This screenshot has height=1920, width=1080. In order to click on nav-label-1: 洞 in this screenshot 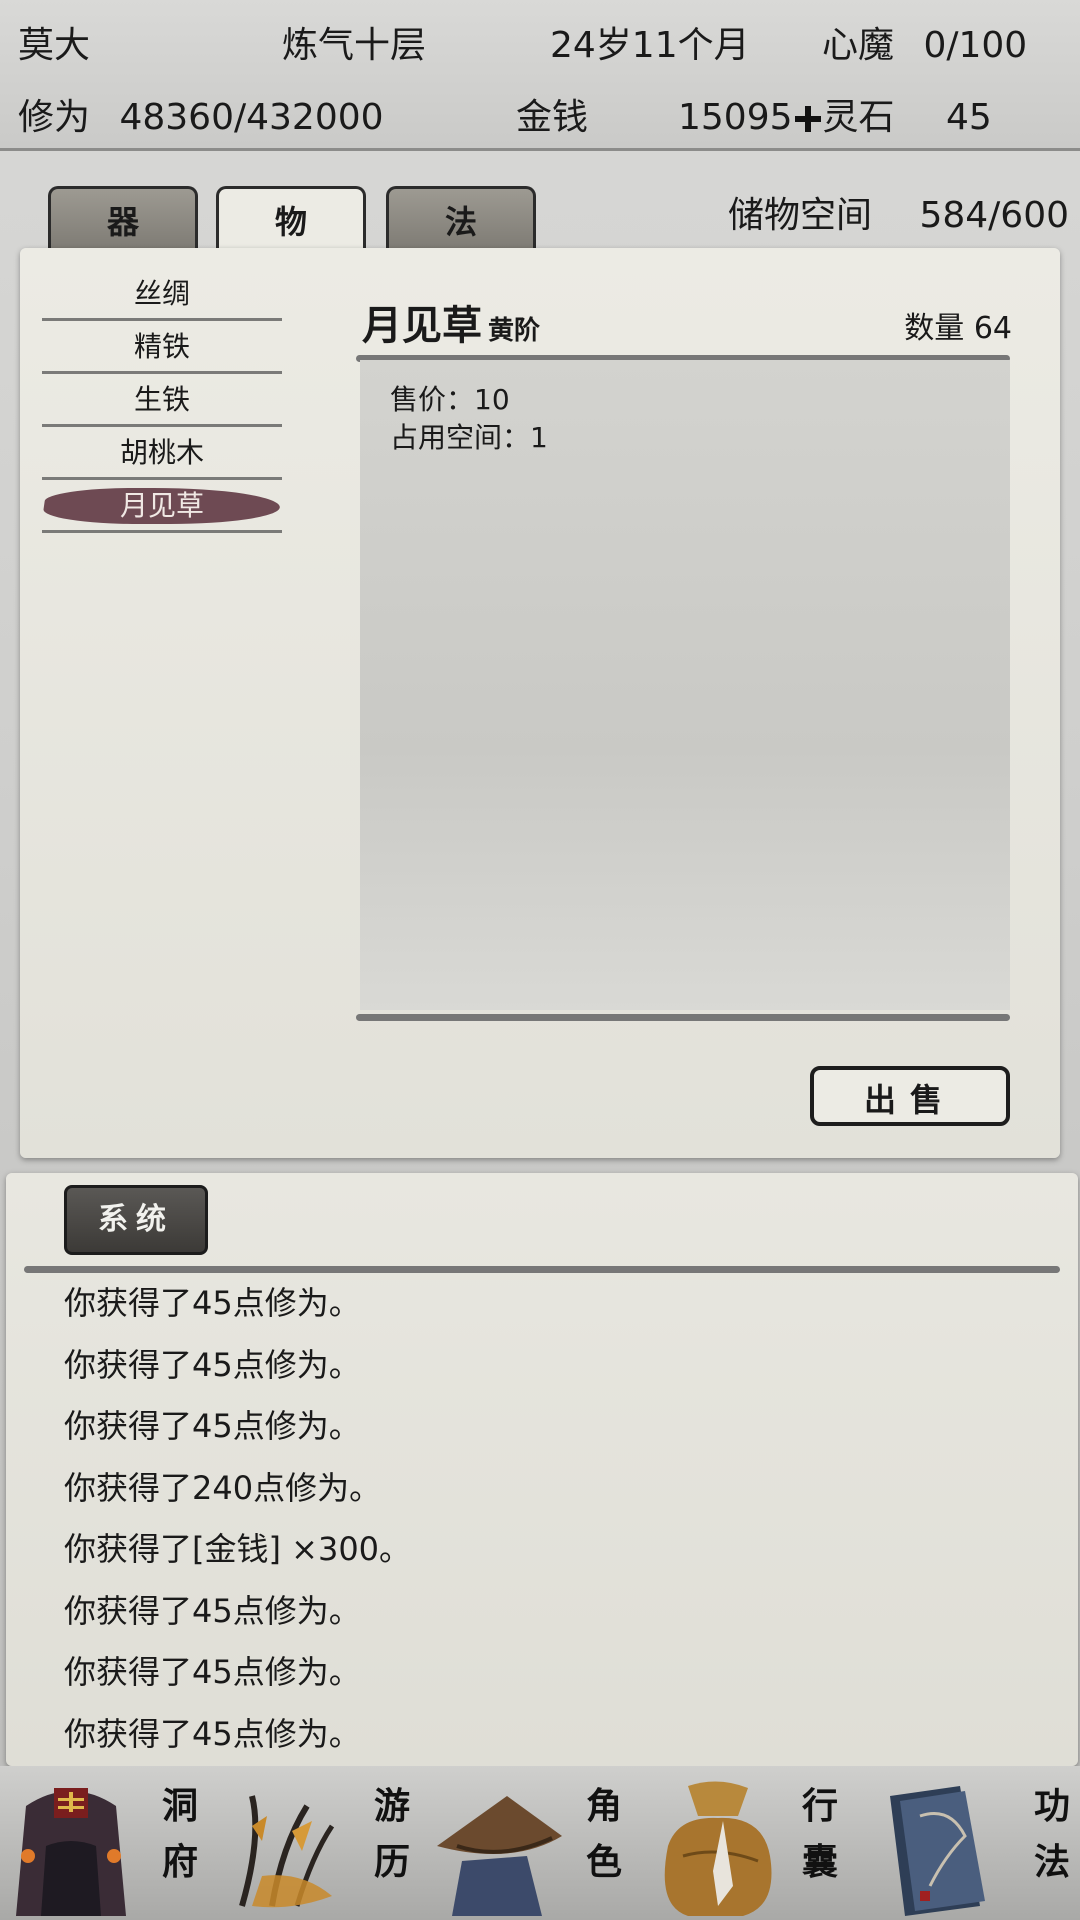, I will do `click(179, 1806)`.